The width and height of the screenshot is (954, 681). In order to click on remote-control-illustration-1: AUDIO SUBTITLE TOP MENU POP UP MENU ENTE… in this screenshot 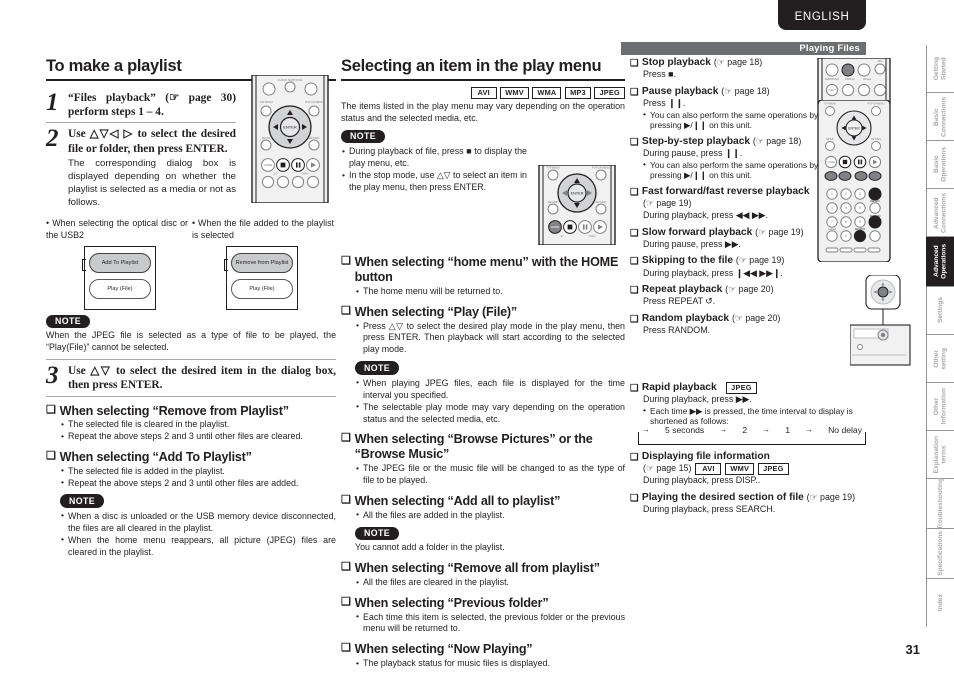, I will do `click(290, 141)`.